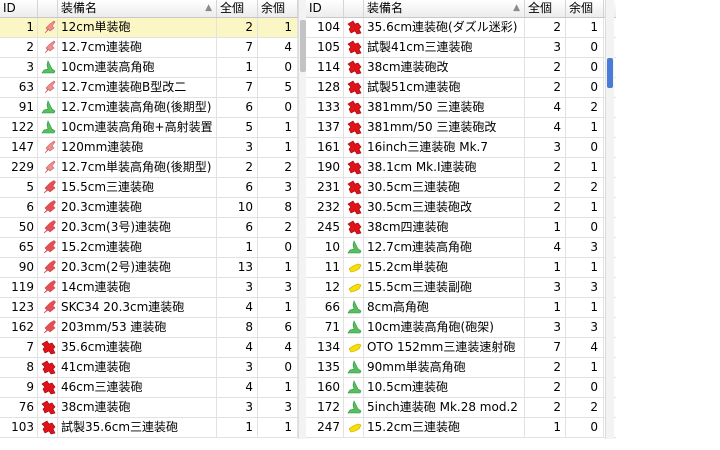 The height and width of the screenshot is (450, 720). Describe the element at coordinates (325, 407) in the screenshot. I see `equipment-id: 172` at that location.